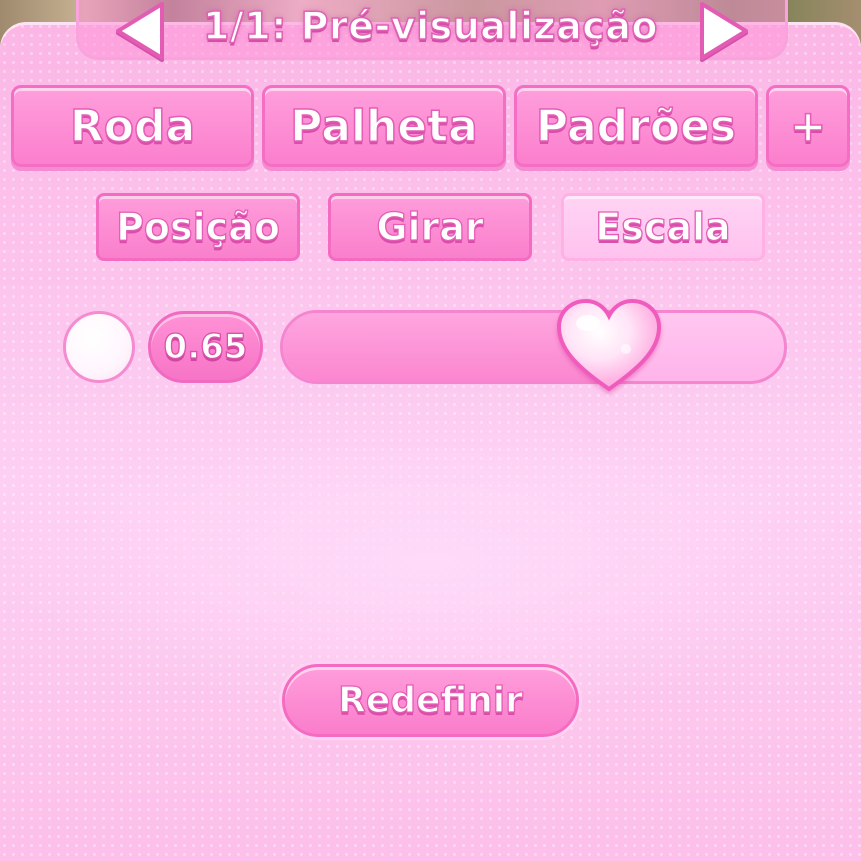  I want to click on scale-value-field: 0.65, so click(205, 347).